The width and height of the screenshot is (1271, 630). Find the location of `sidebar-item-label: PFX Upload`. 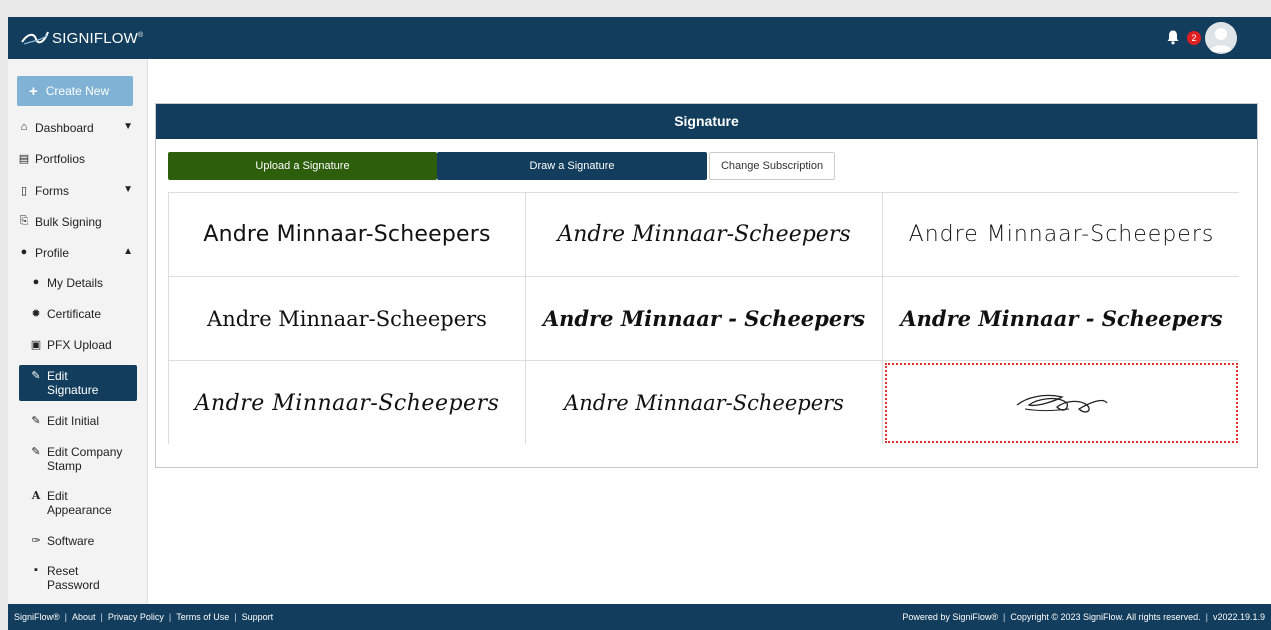

sidebar-item-label: PFX Upload is located at coordinates (79, 345).